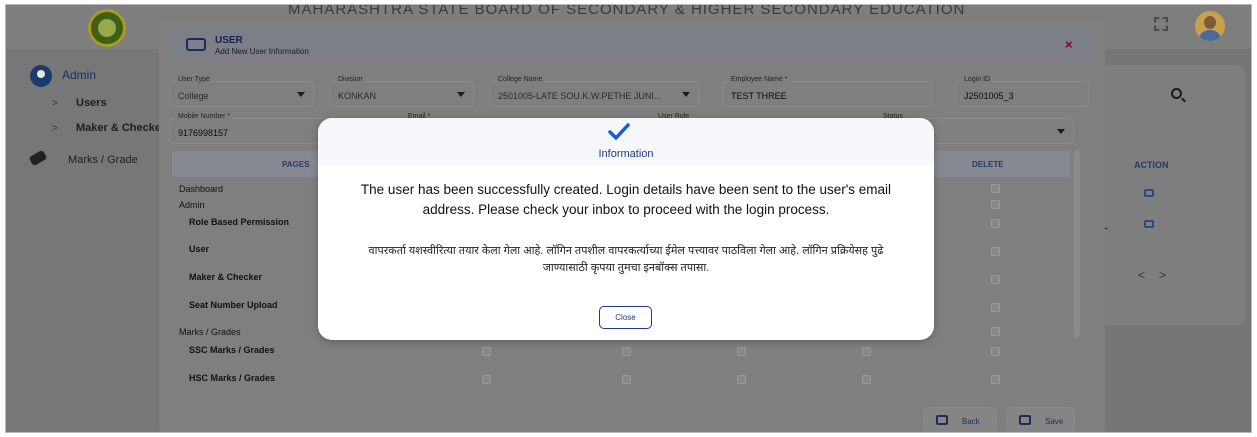 This screenshot has height=437, width=1257. Describe the element at coordinates (971, 421) in the screenshot. I see `back-button-label: Back` at that location.